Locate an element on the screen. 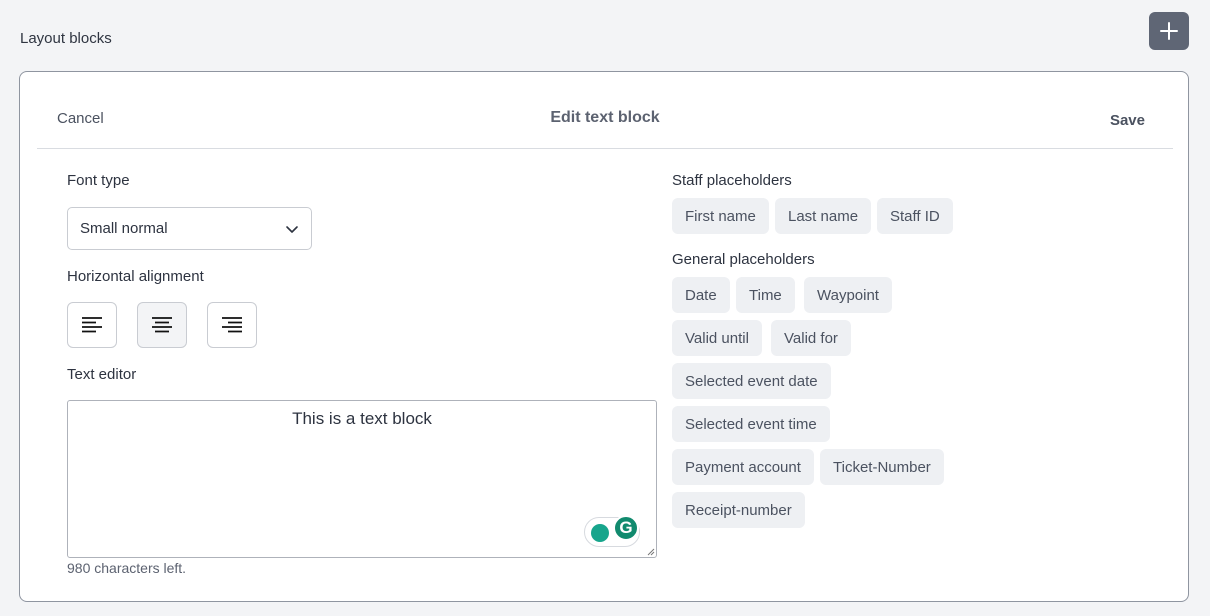 This screenshot has width=1210, height=616. chevron-down-icon is located at coordinates (292, 229).